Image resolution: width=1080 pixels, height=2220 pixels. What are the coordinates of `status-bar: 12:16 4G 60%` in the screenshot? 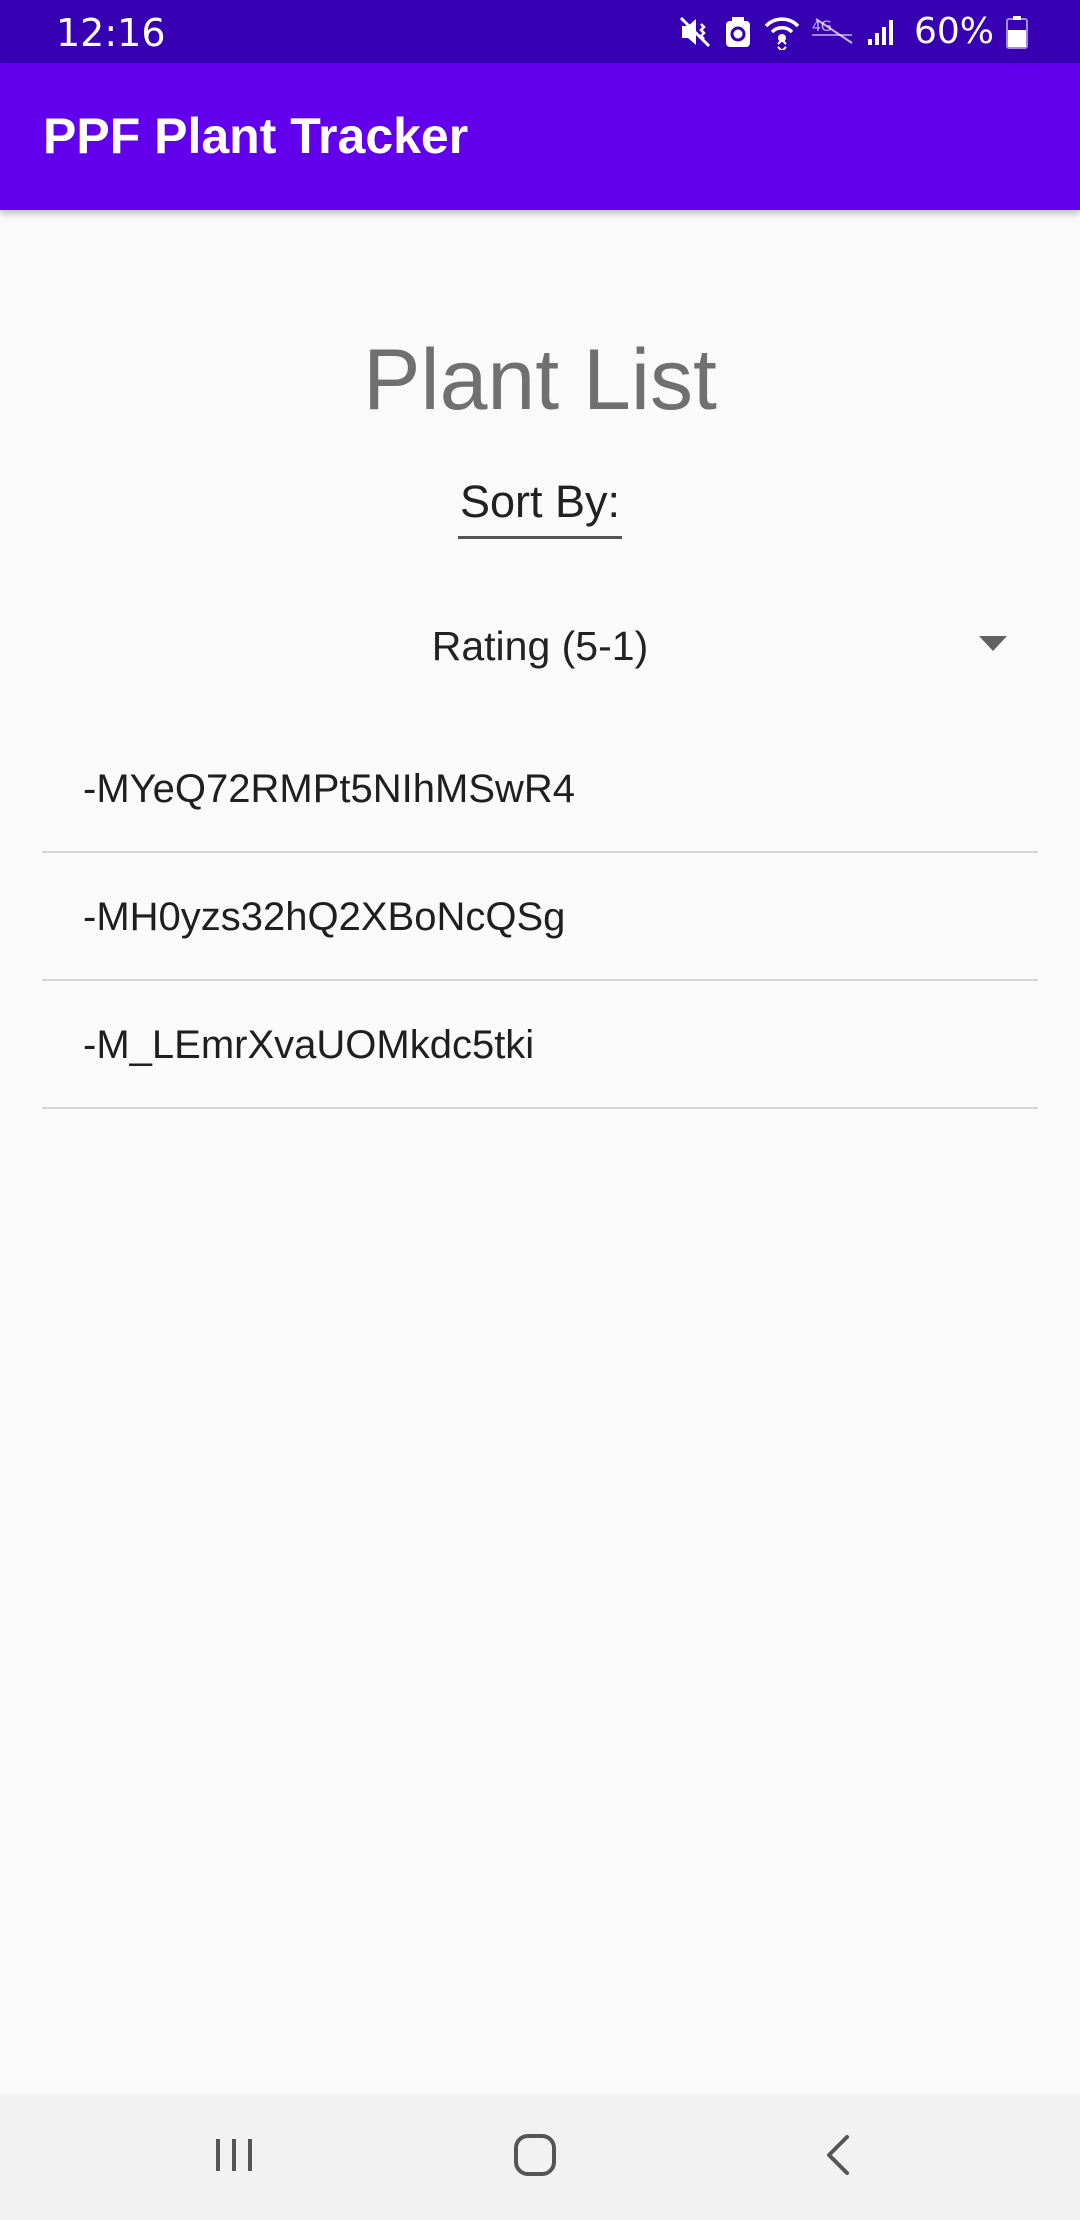 It's located at (540, 31).